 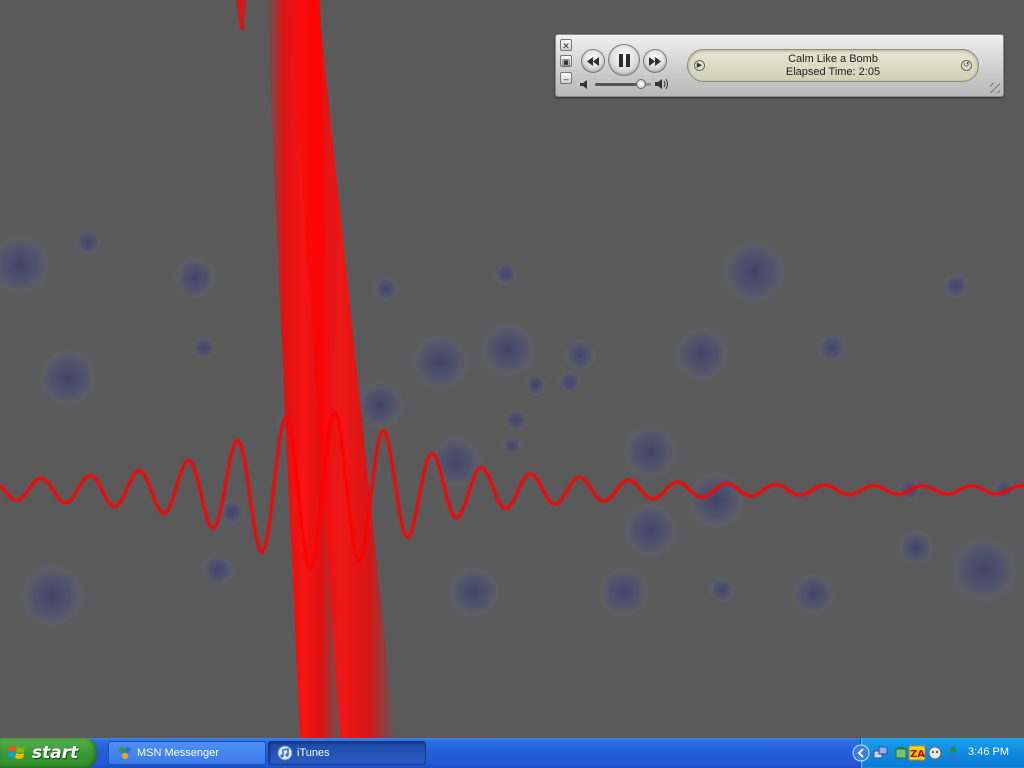 What do you see at coordinates (661, 84) in the screenshot?
I see `volume-high-icon` at bounding box center [661, 84].